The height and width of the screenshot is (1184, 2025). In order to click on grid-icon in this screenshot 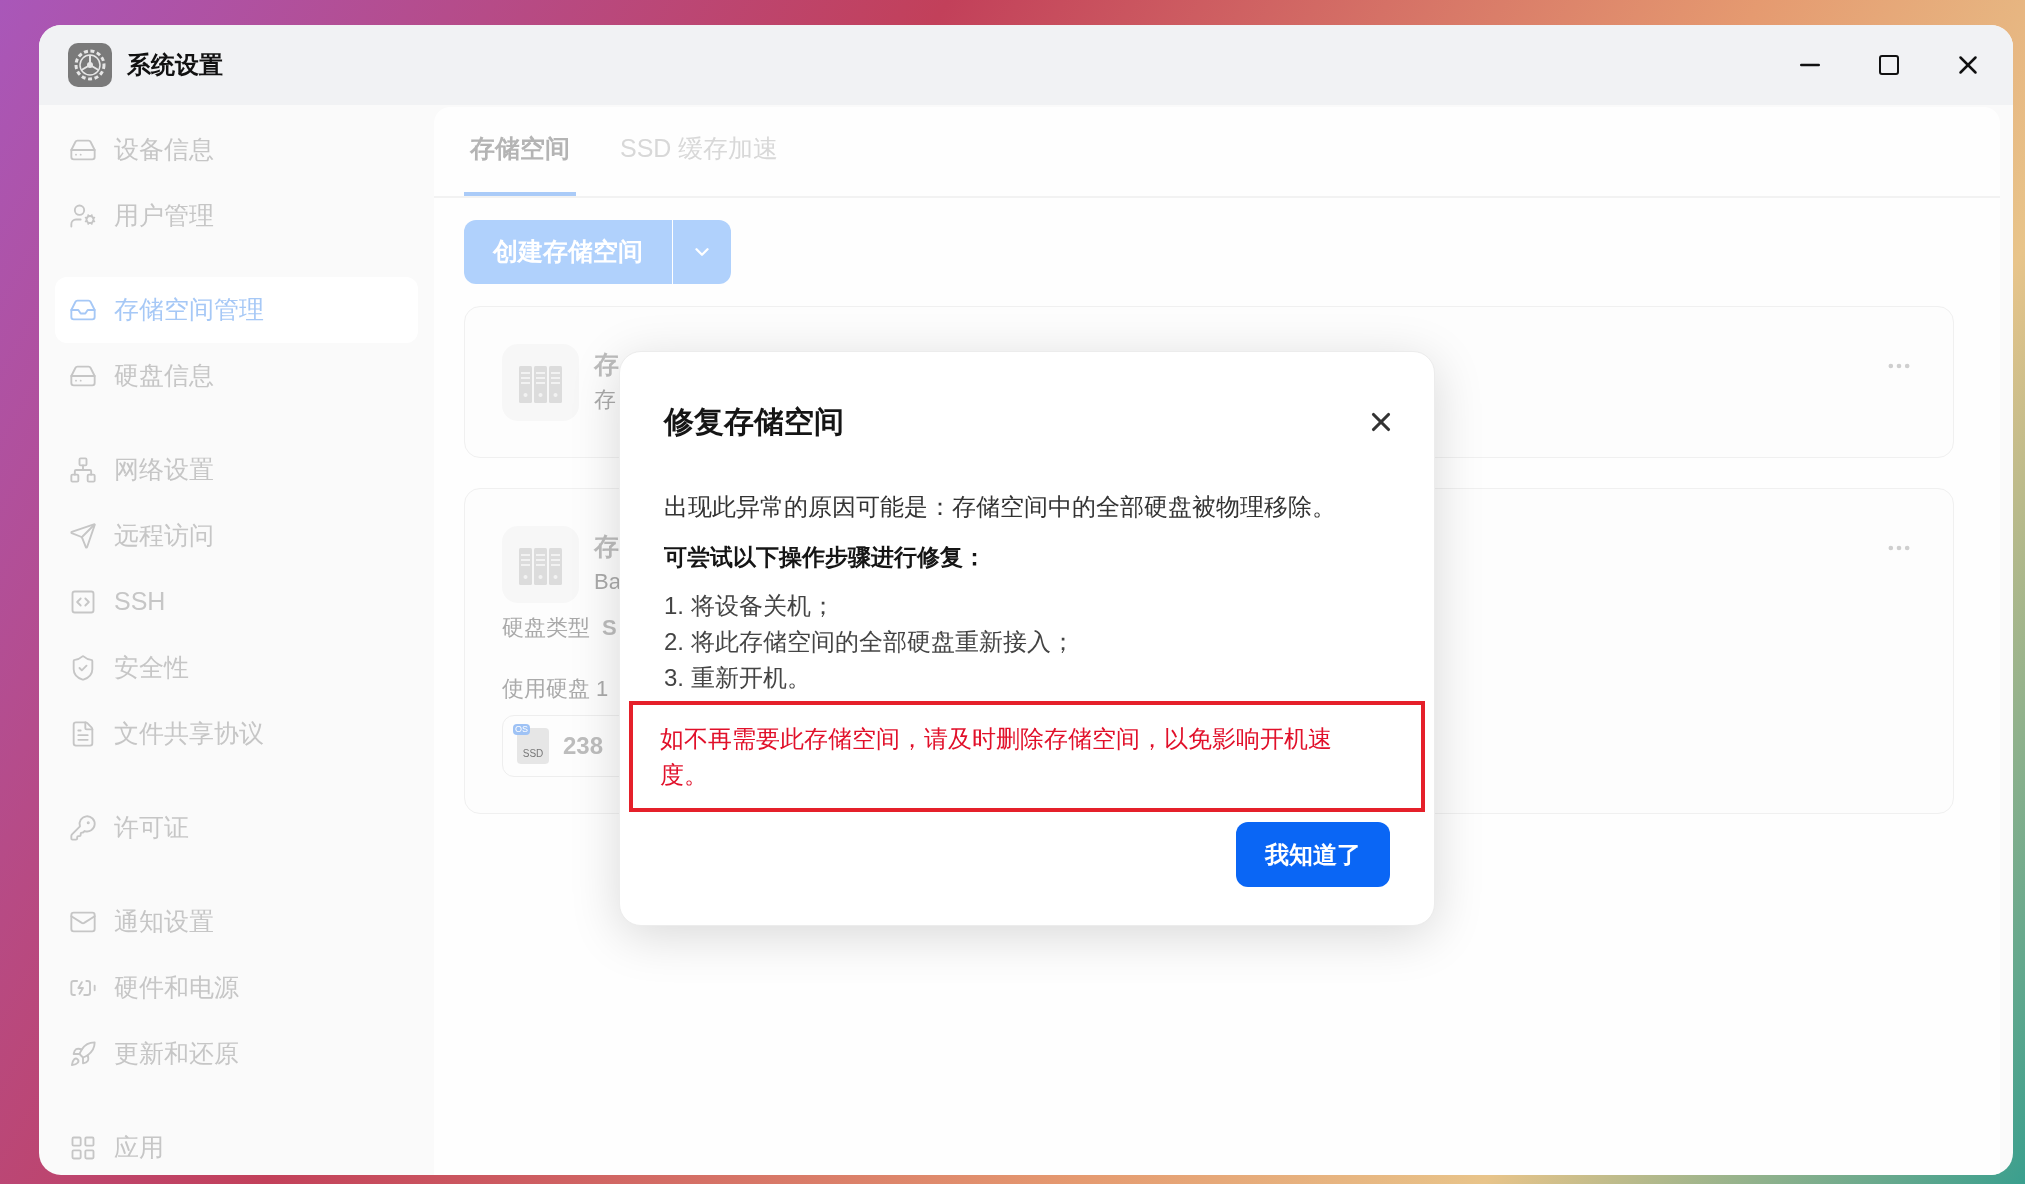, I will do `click(83, 1148)`.